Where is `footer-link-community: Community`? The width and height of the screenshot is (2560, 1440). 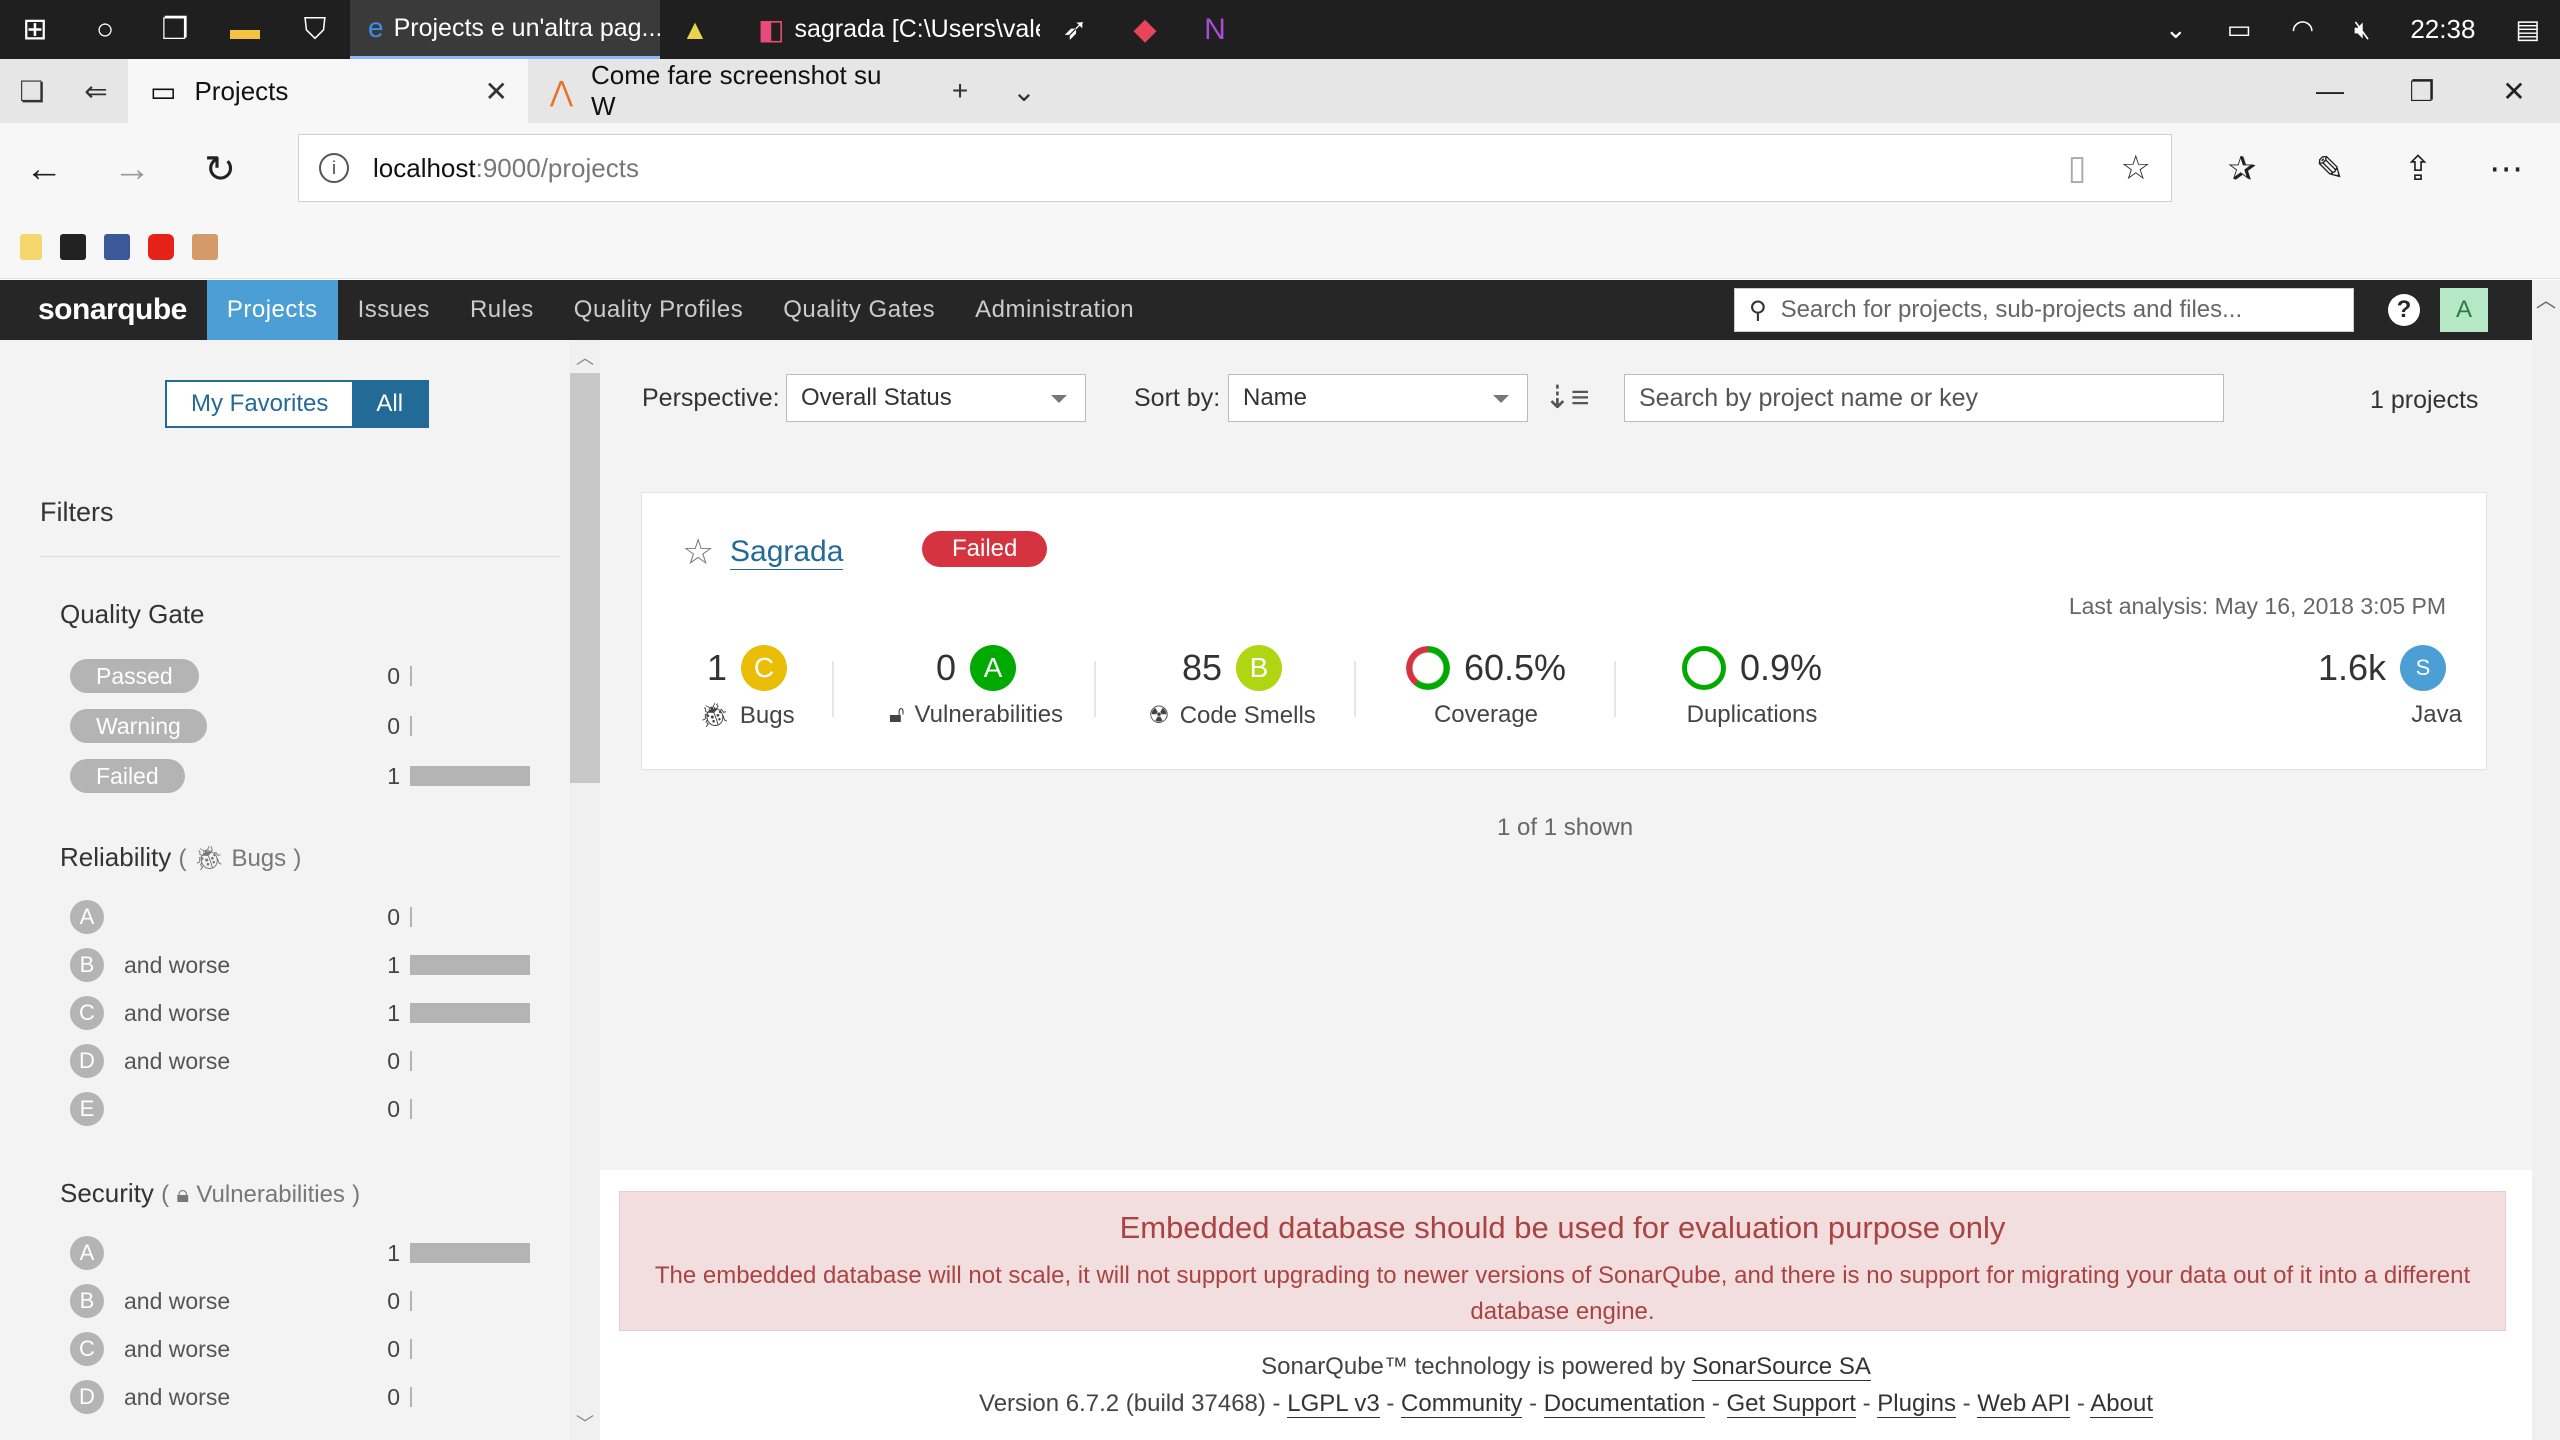
footer-link-community: Community is located at coordinates (1462, 1404).